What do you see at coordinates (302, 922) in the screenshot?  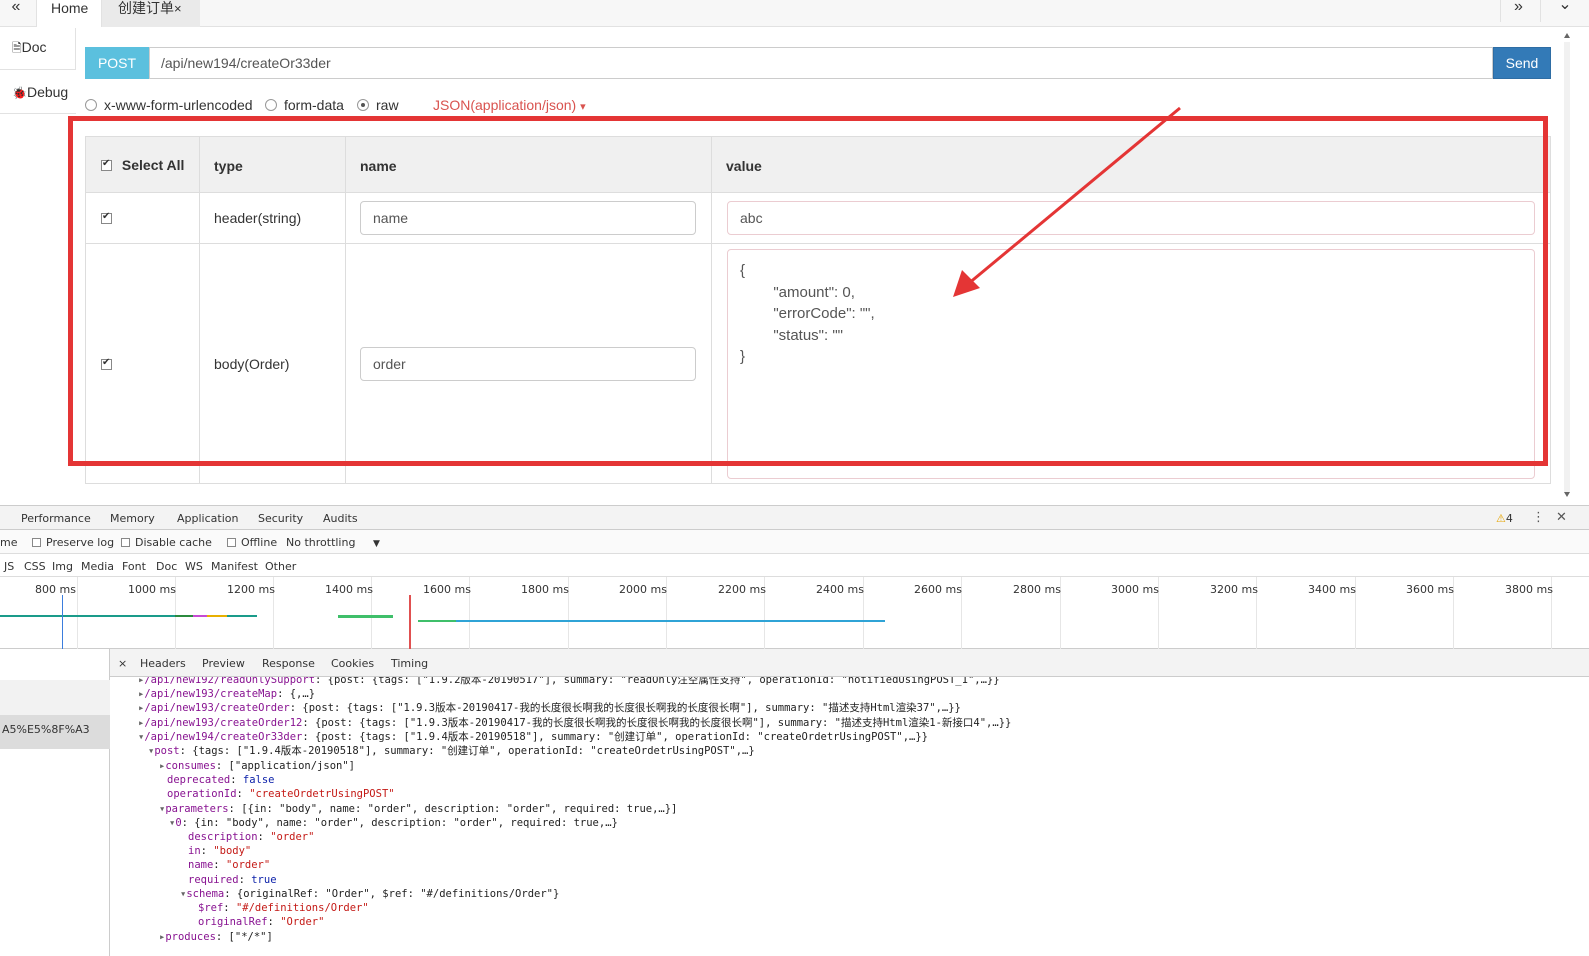 I see `tree-string-value: "Order"` at bounding box center [302, 922].